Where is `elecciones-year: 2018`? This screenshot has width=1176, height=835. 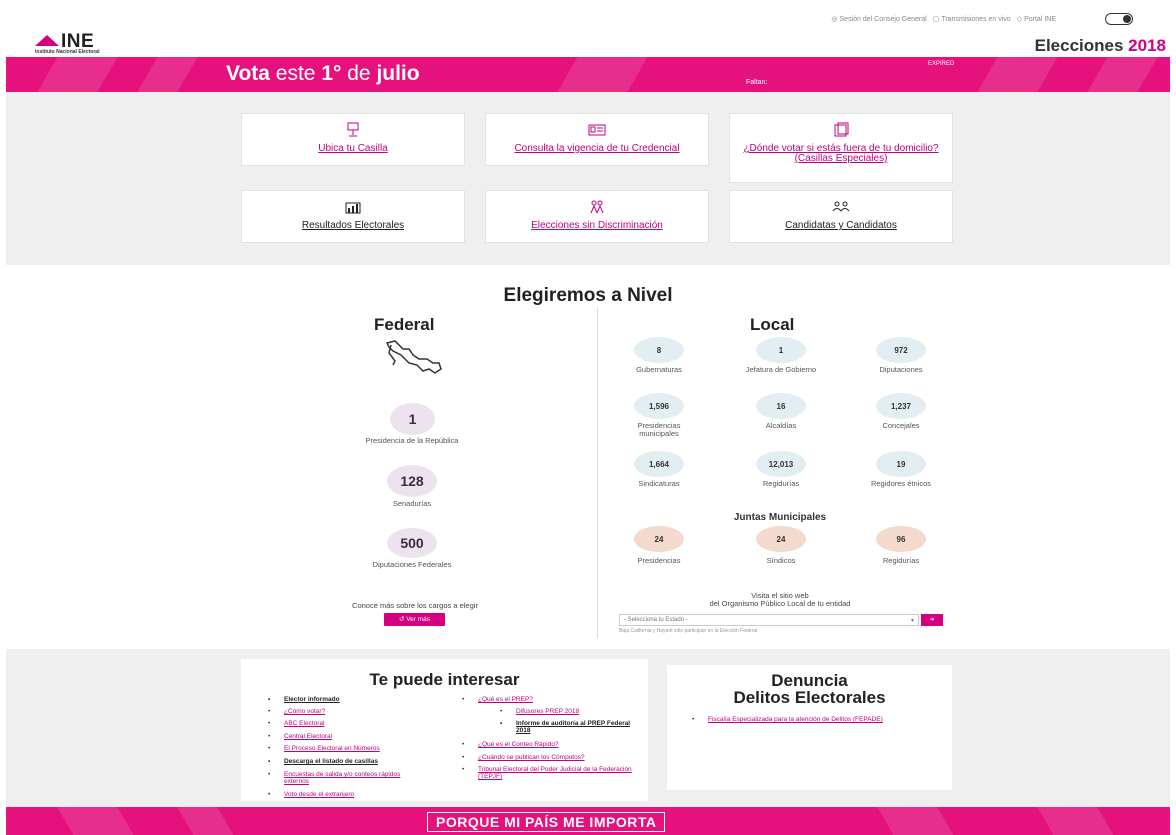
elecciones-year: 2018 is located at coordinates (1147, 45).